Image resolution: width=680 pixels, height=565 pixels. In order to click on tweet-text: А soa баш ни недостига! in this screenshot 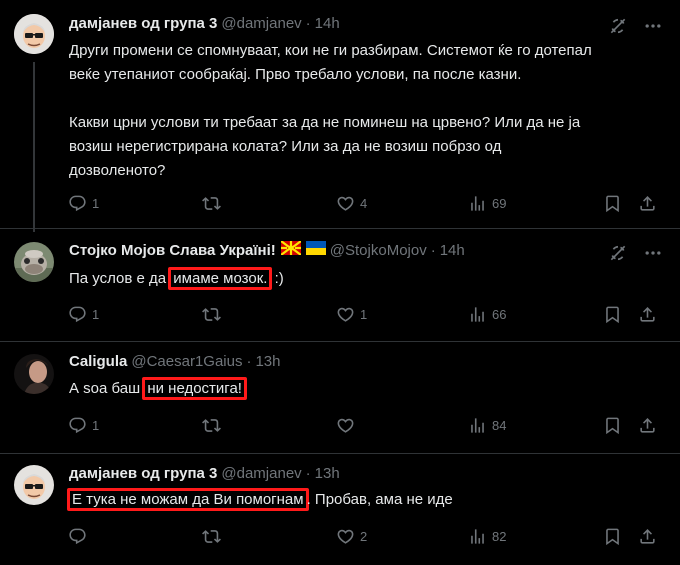, I will do `click(364, 389)`.